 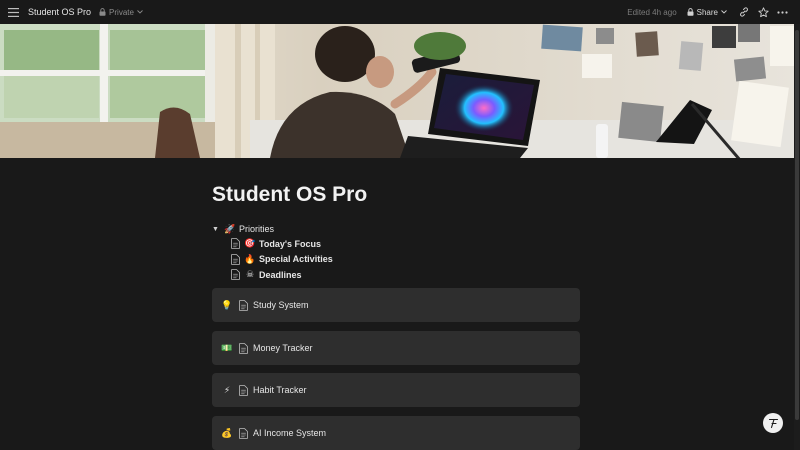 I want to click on privacy-menu: Private, so click(x=121, y=12).